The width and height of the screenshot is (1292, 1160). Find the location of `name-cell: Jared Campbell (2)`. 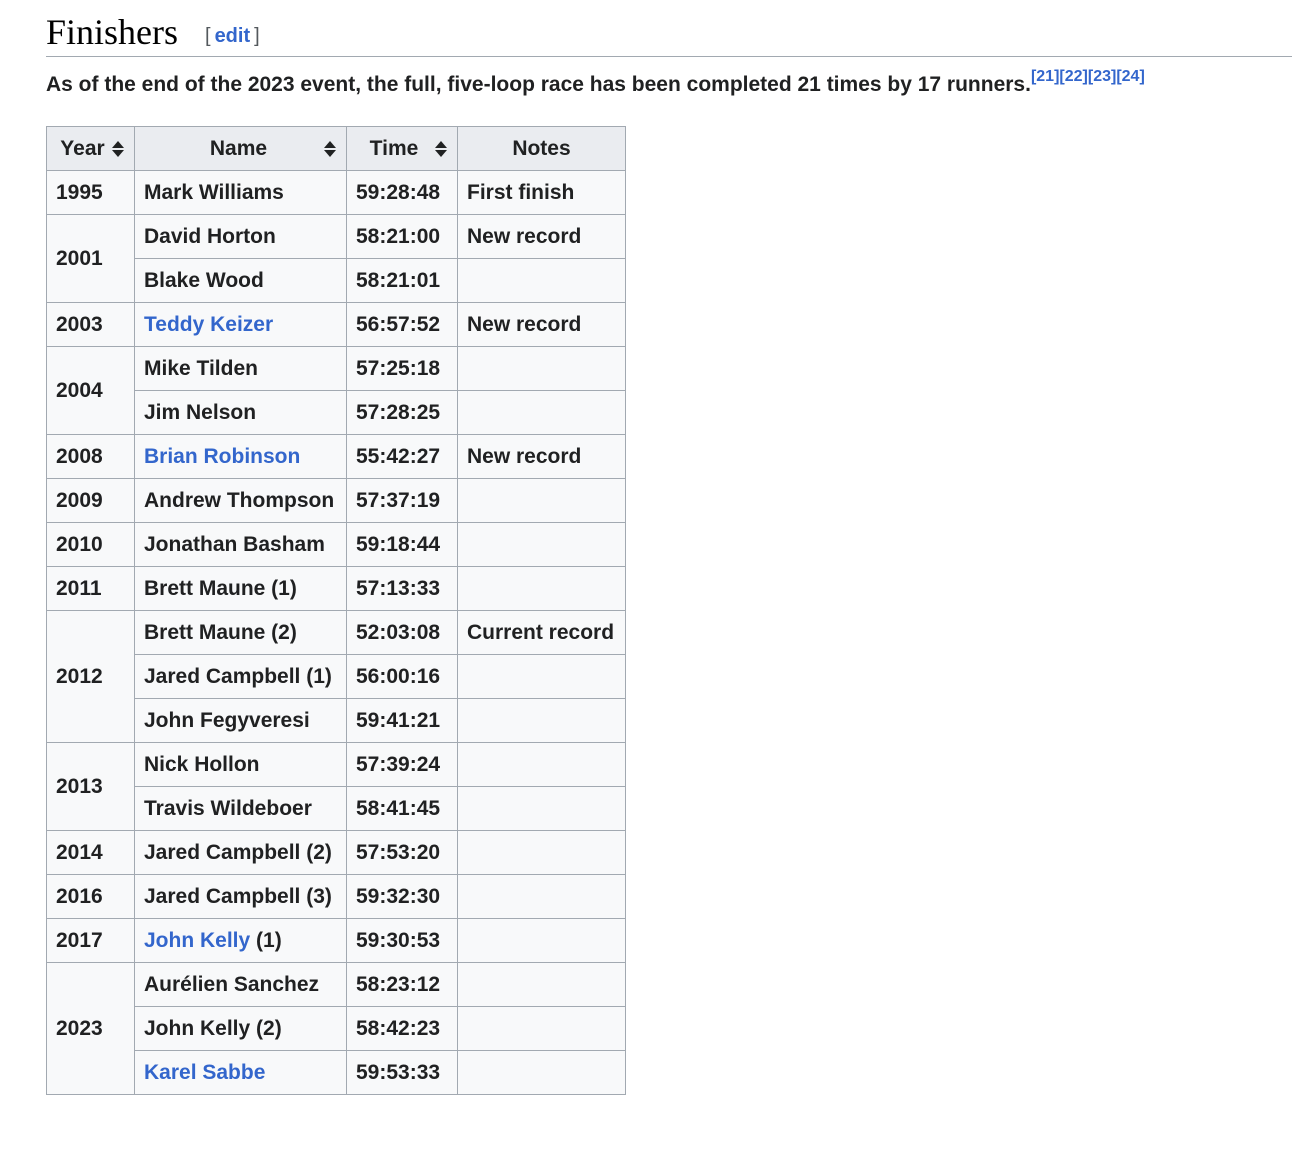

name-cell: Jared Campbell (2) is located at coordinates (240, 852).